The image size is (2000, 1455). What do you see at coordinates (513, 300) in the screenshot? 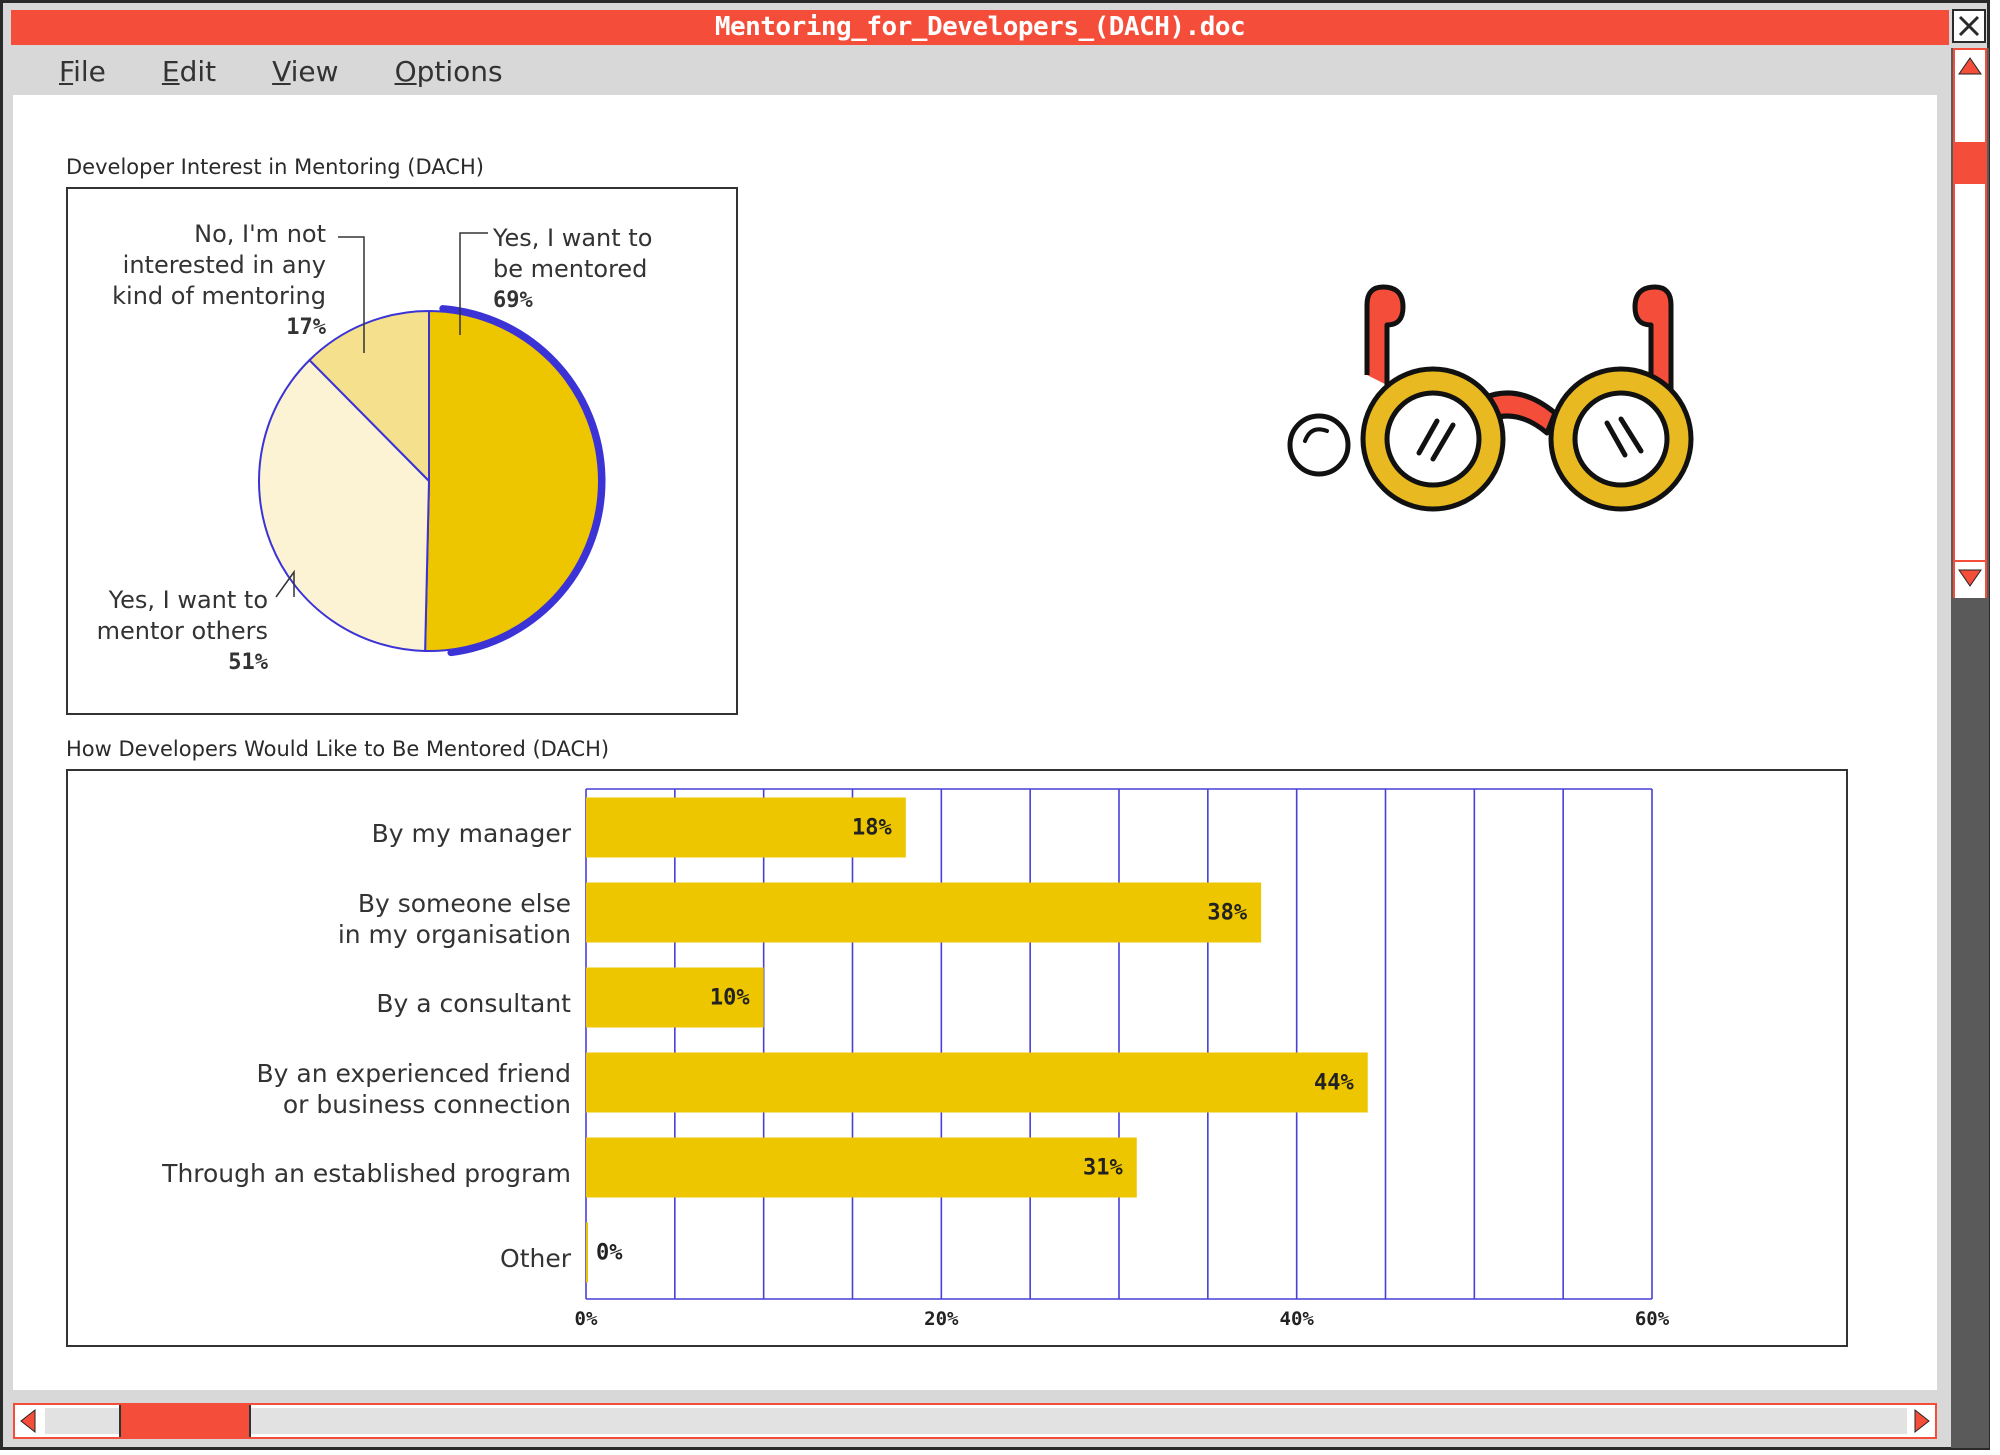
I see `pie-value-mentored: 69%` at bounding box center [513, 300].